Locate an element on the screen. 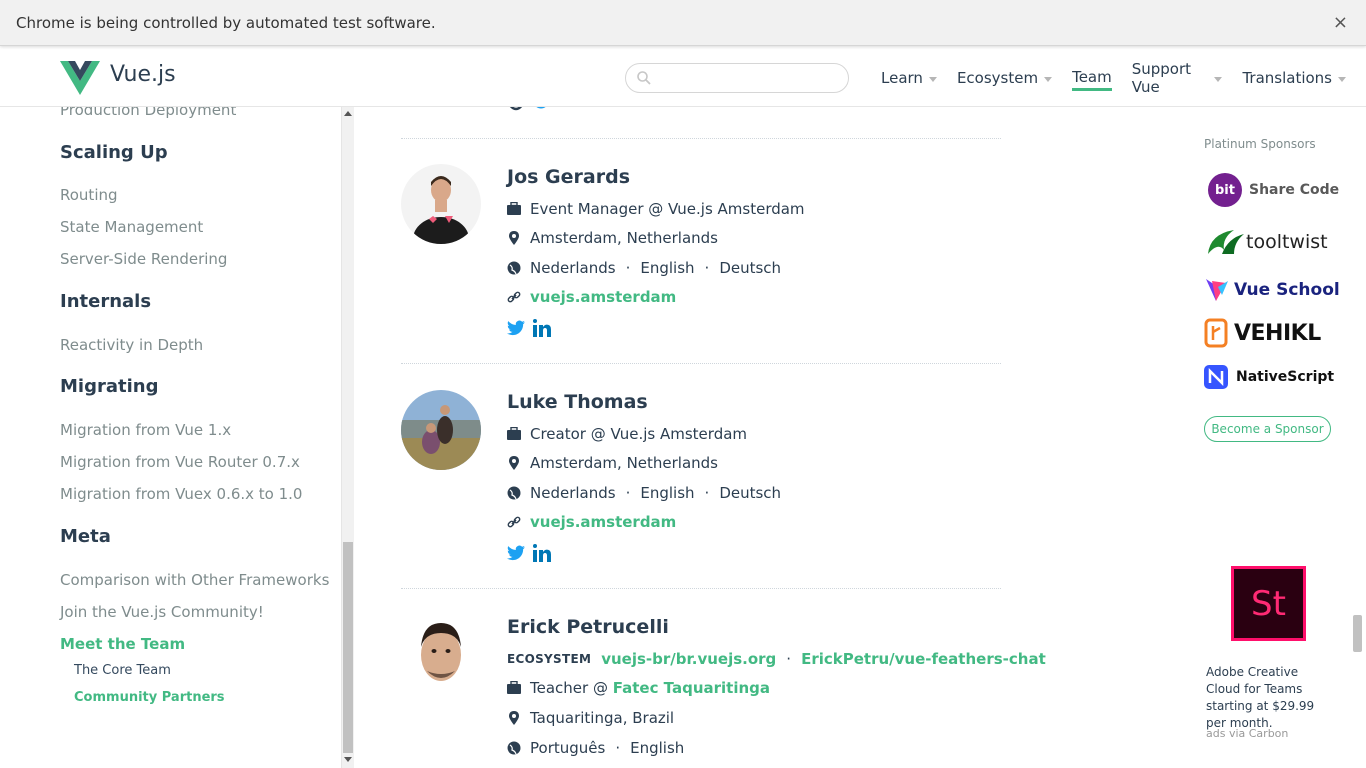 The image size is (1366, 768). sidebar-item-ssr: Server-Side Rendering is located at coordinates (143, 259).